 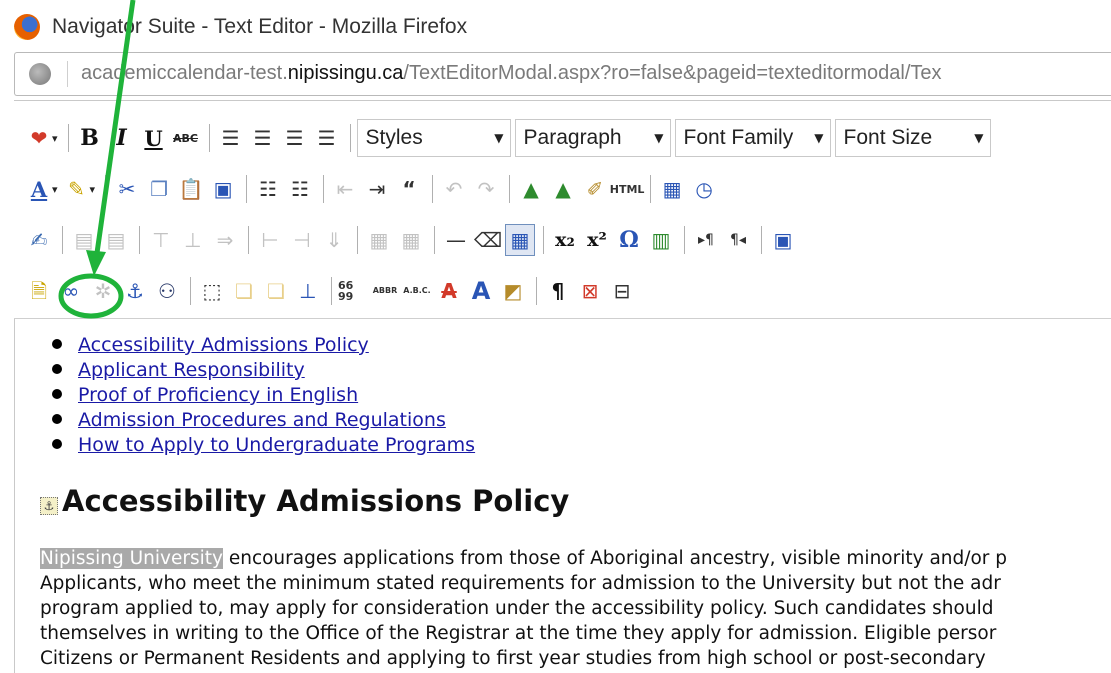 I want to click on cleanup-button: ✐, so click(x=595, y=189).